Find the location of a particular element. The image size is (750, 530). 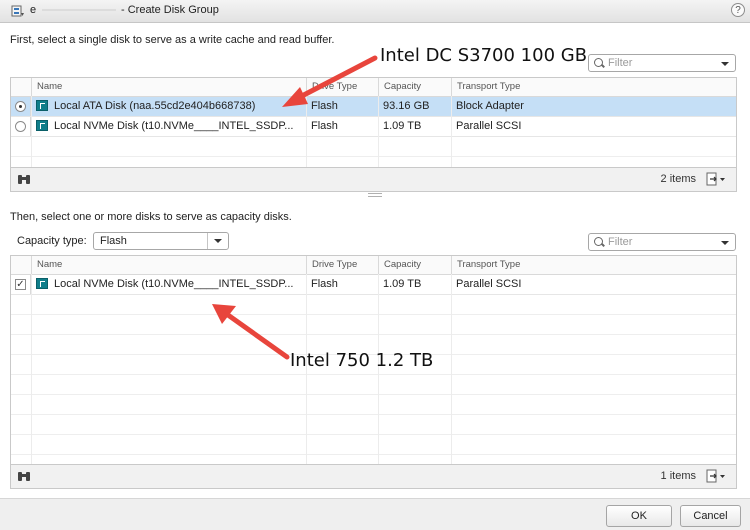

ok-button: OK is located at coordinates (639, 516).